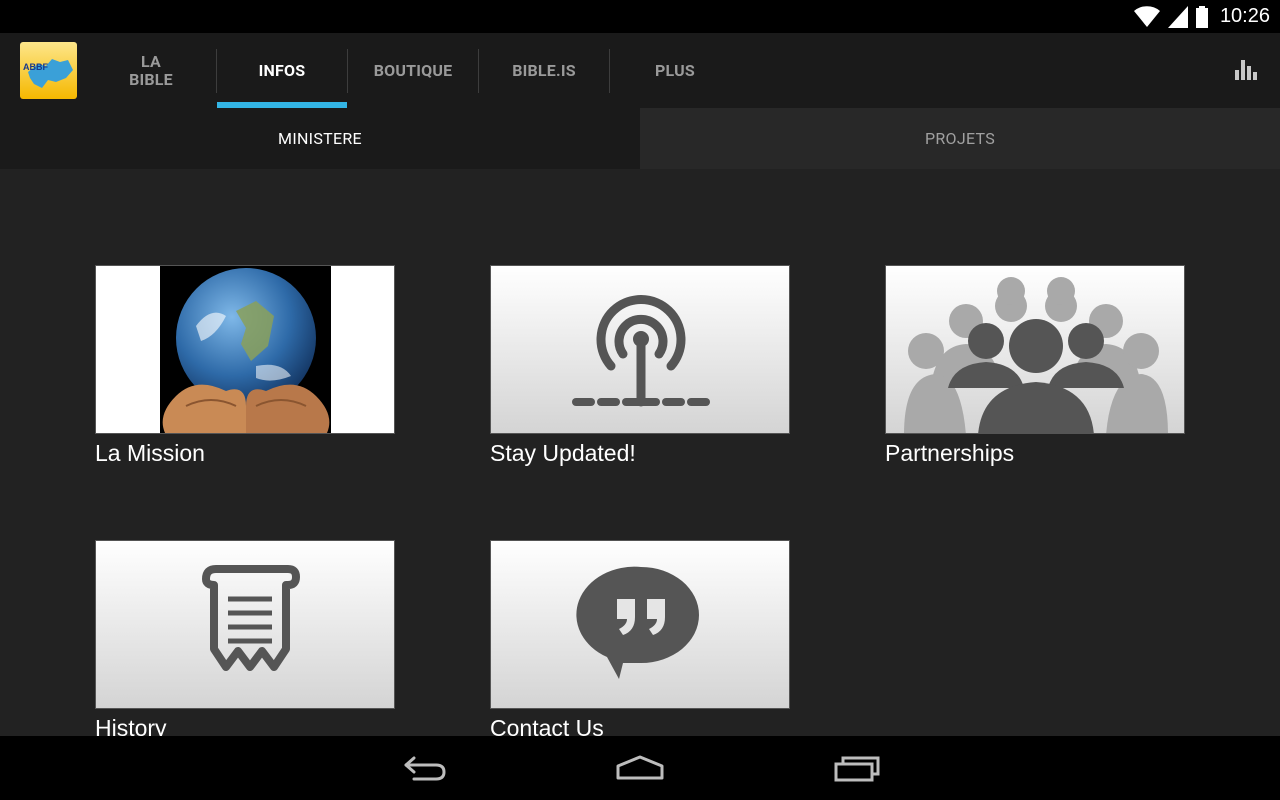 Image resolution: width=1280 pixels, height=800 pixels. I want to click on system-nav-bar, so click(640, 768).